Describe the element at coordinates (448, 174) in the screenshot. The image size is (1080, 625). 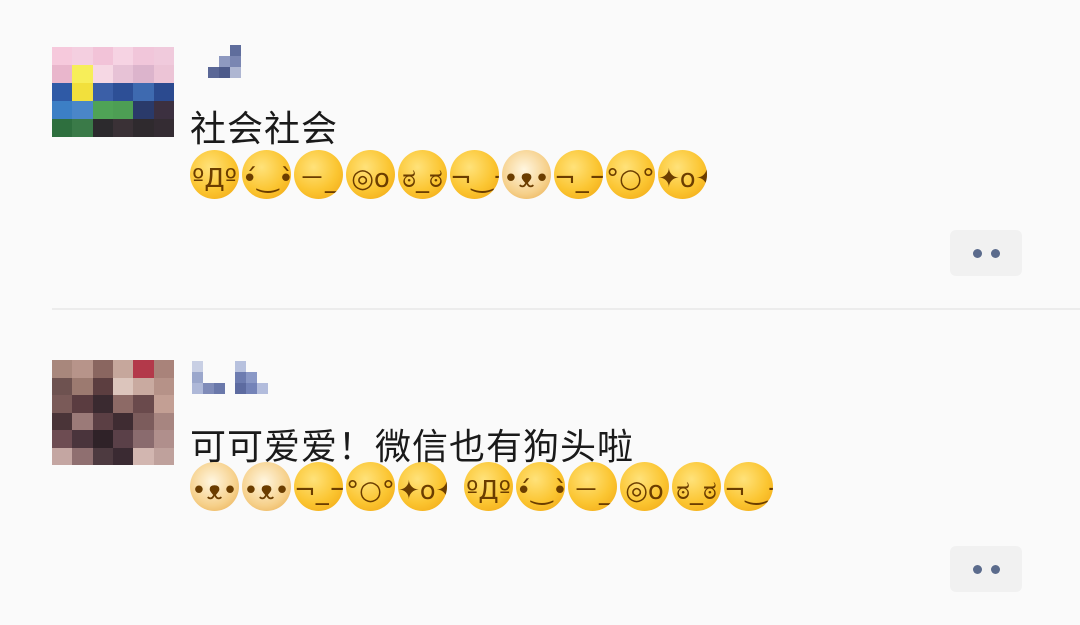
I see `emoji-row: ºДº•́‿•̀－_－ ◎o ಠ_ಠ¬‿¬•ᴥ•¬_¬°○°✦o✦` at that location.